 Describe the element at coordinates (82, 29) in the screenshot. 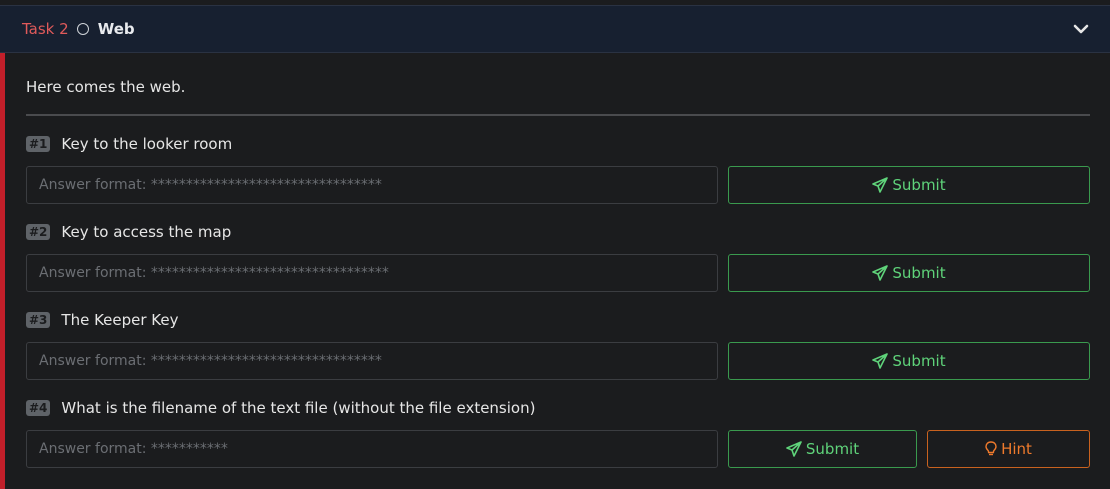

I see `circle-icon` at that location.